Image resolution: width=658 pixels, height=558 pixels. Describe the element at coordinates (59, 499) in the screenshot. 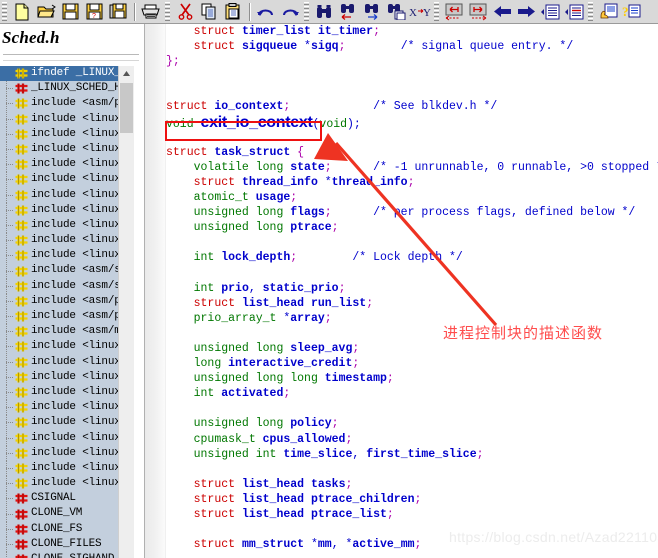

I see `symbol-row: CSIGNAL` at that location.